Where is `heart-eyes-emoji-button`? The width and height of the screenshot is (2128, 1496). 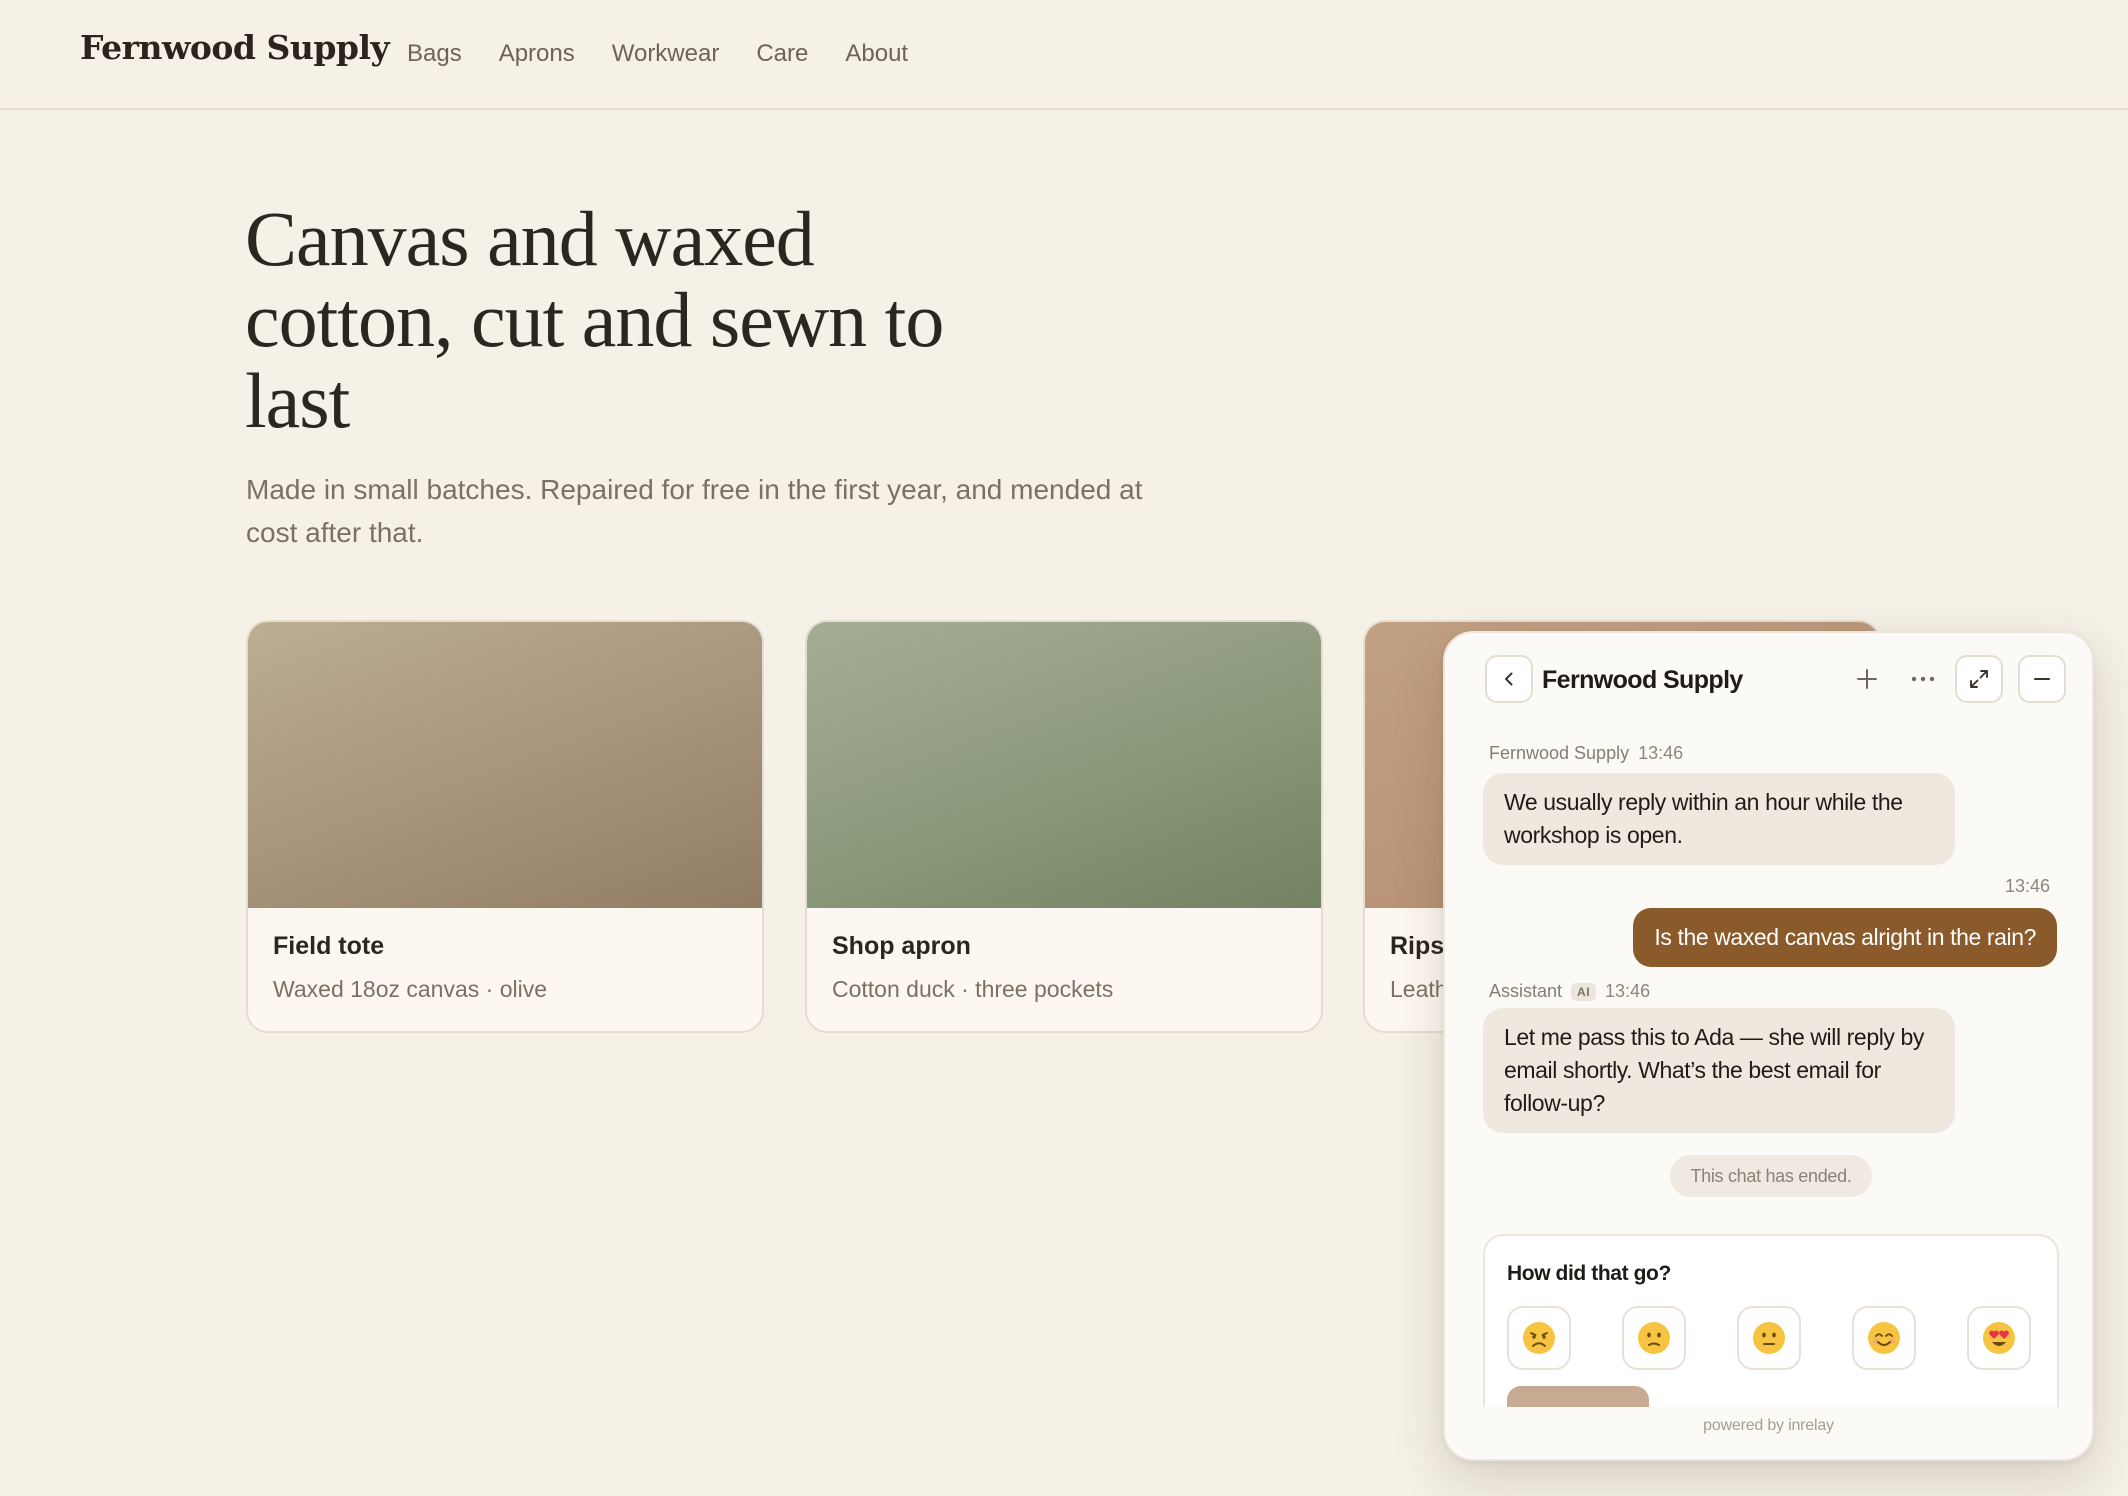
heart-eyes-emoji-button is located at coordinates (1999, 1338).